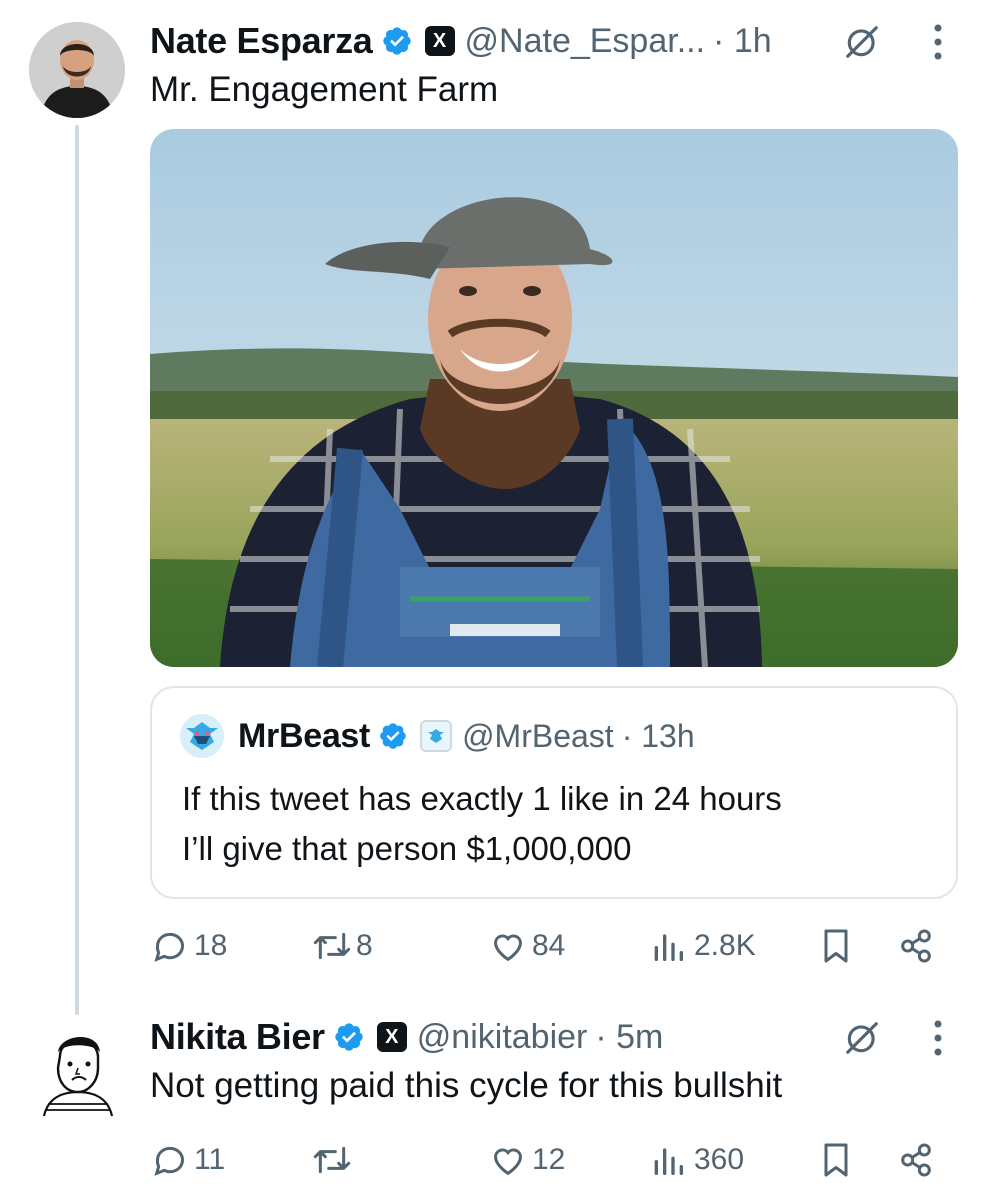 This screenshot has width=988, height=1200. What do you see at coordinates (304, 736) in the screenshot?
I see `quote-author-name: MrBeast` at bounding box center [304, 736].